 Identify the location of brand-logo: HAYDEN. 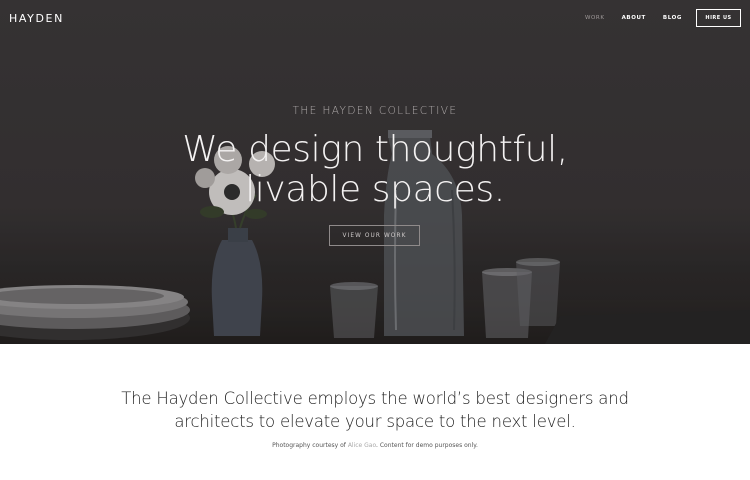
(36, 18).